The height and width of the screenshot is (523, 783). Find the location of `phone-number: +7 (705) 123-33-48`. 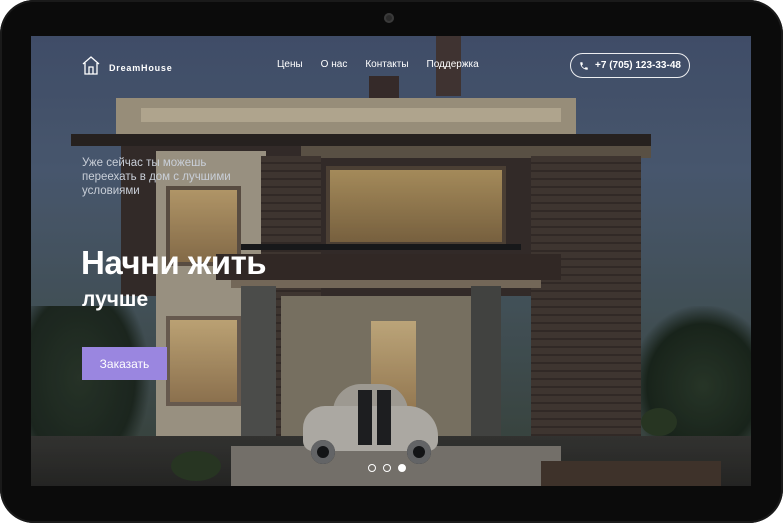

phone-number: +7 (705) 123-33-48 is located at coordinates (638, 65).